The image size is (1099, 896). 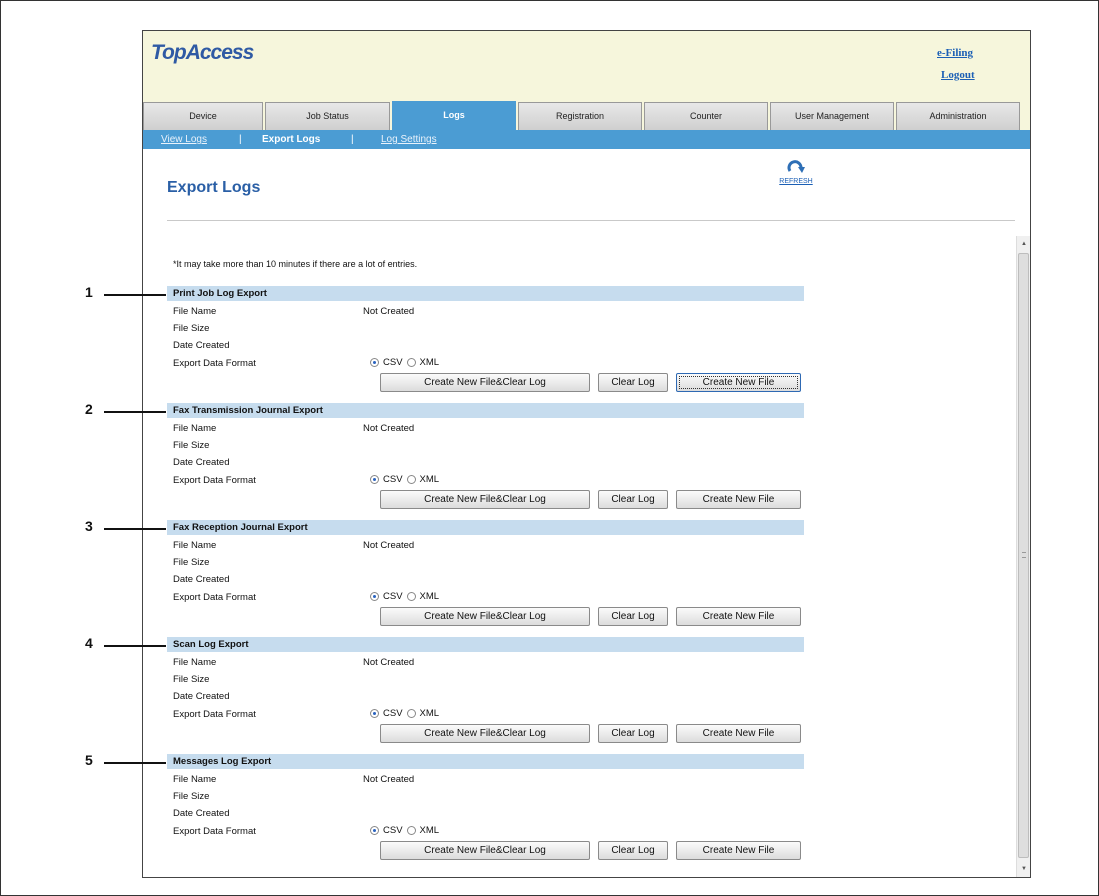 What do you see at coordinates (485, 527) in the screenshot?
I see `section-header: Fax Reception Journal Export` at bounding box center [485, 527].